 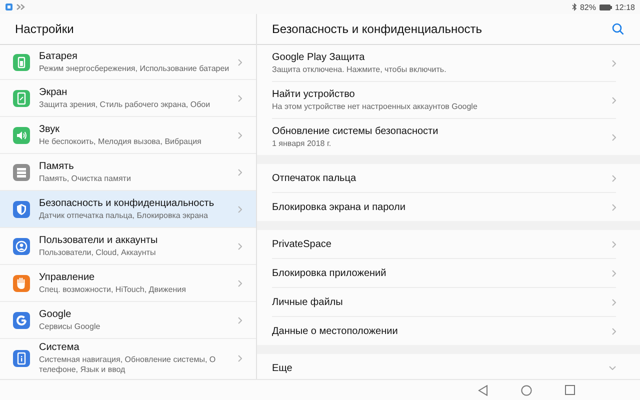 What do you see at coordinates (70, 327) in the screenshot?
I see `item-subtitle: Сервисы Google` at bounding box center [70, 327].